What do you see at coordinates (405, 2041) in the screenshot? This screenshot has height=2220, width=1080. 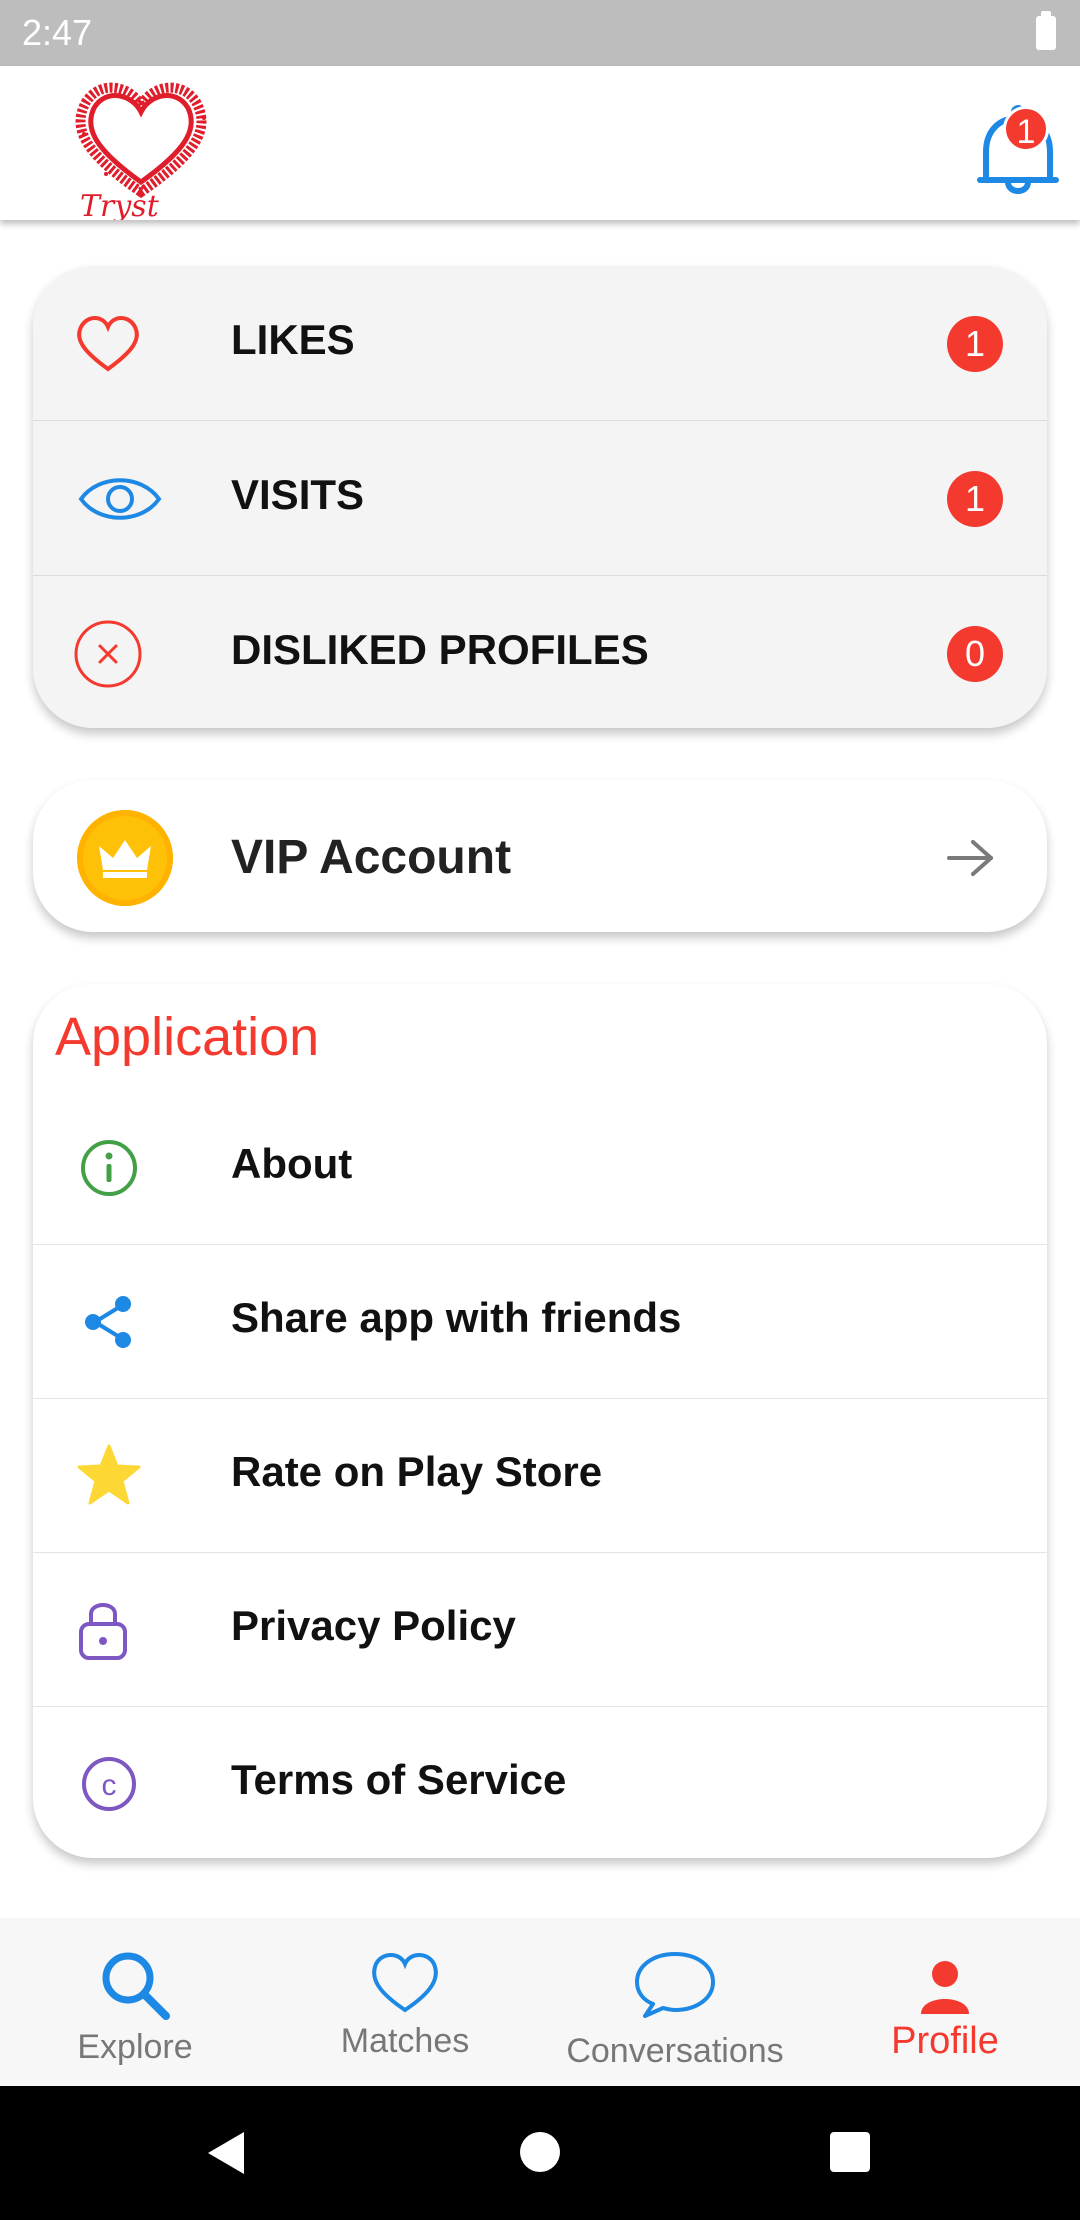 I see `nav-matches-label: Matches` at bounding box center [405, 2041].